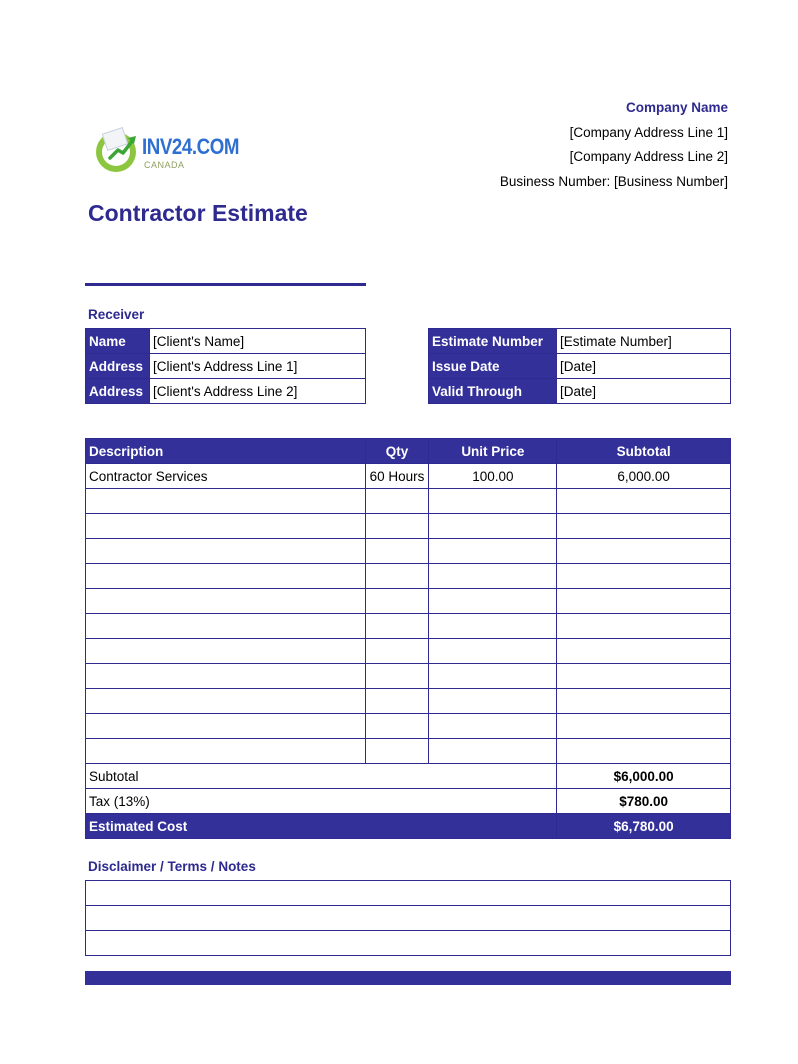  What do you see at coordinates (225, 284) in the screenshot?
I see `title-divider` at bounding box center [225, 284].